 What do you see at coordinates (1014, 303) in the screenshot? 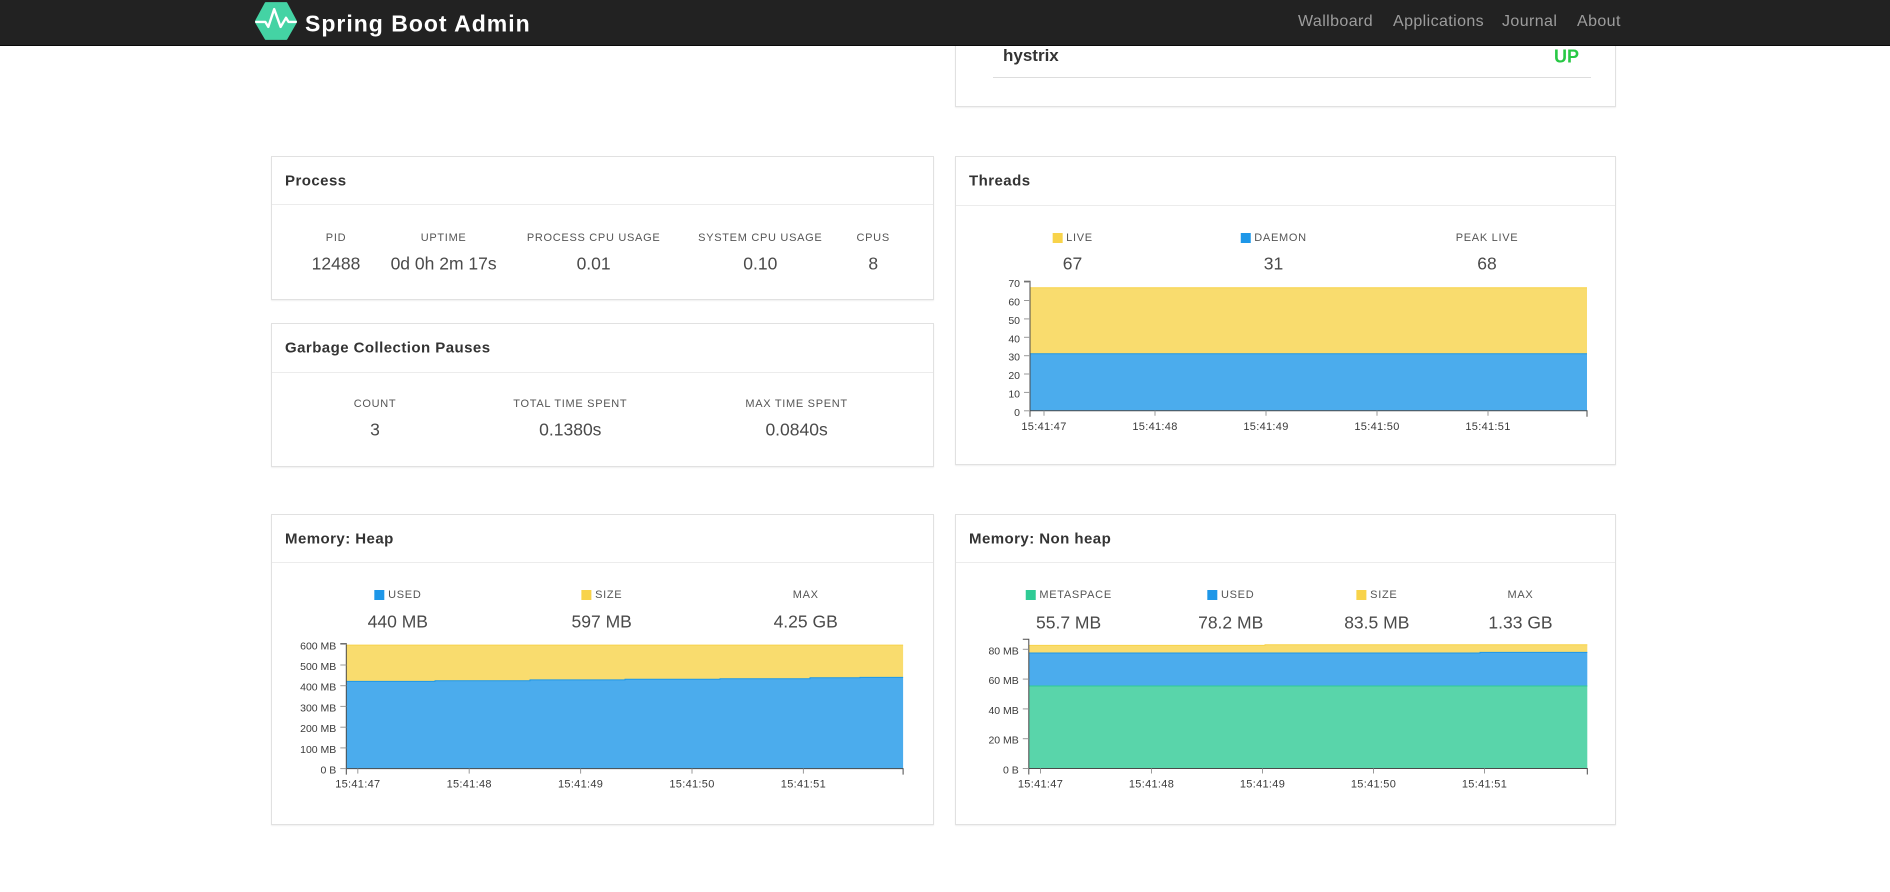
I see `svg-text: 60` at bounding box center [1014, 303].